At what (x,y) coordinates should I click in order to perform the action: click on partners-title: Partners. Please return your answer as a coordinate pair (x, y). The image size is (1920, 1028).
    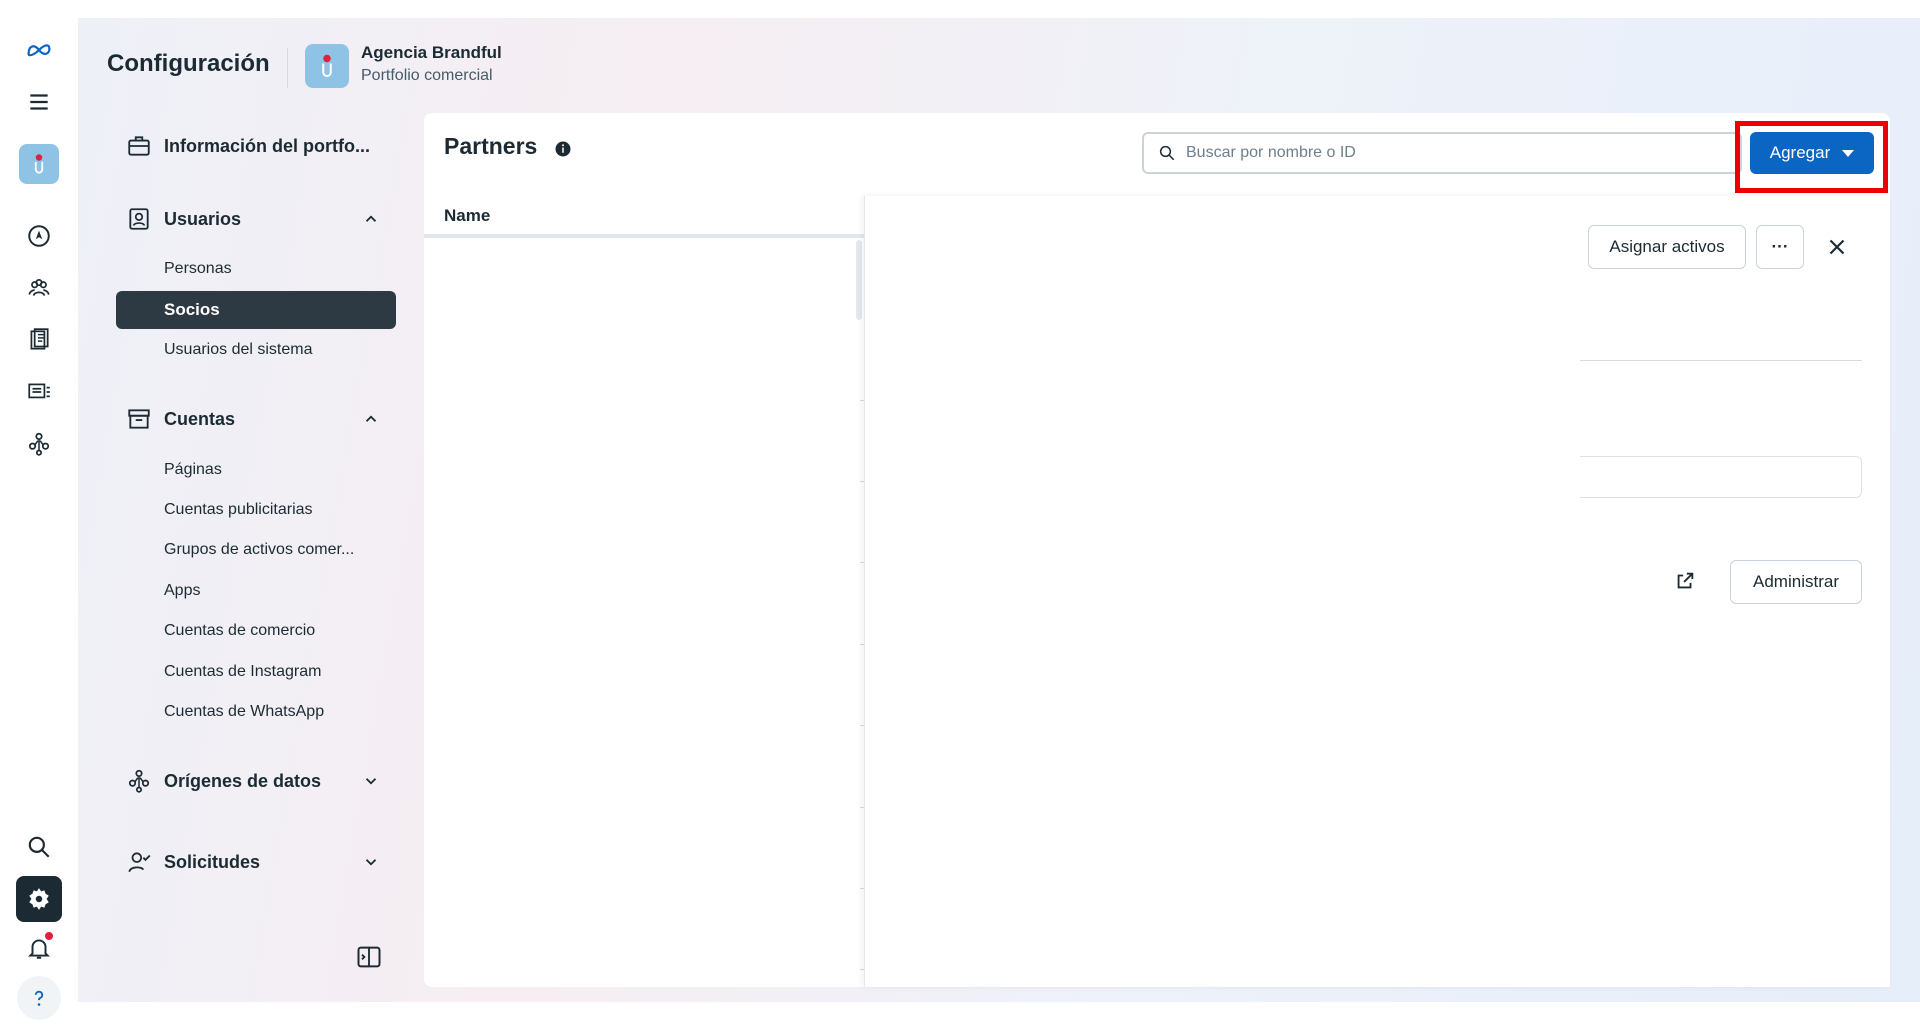
    Looking at the image, I should click on (491, 146).